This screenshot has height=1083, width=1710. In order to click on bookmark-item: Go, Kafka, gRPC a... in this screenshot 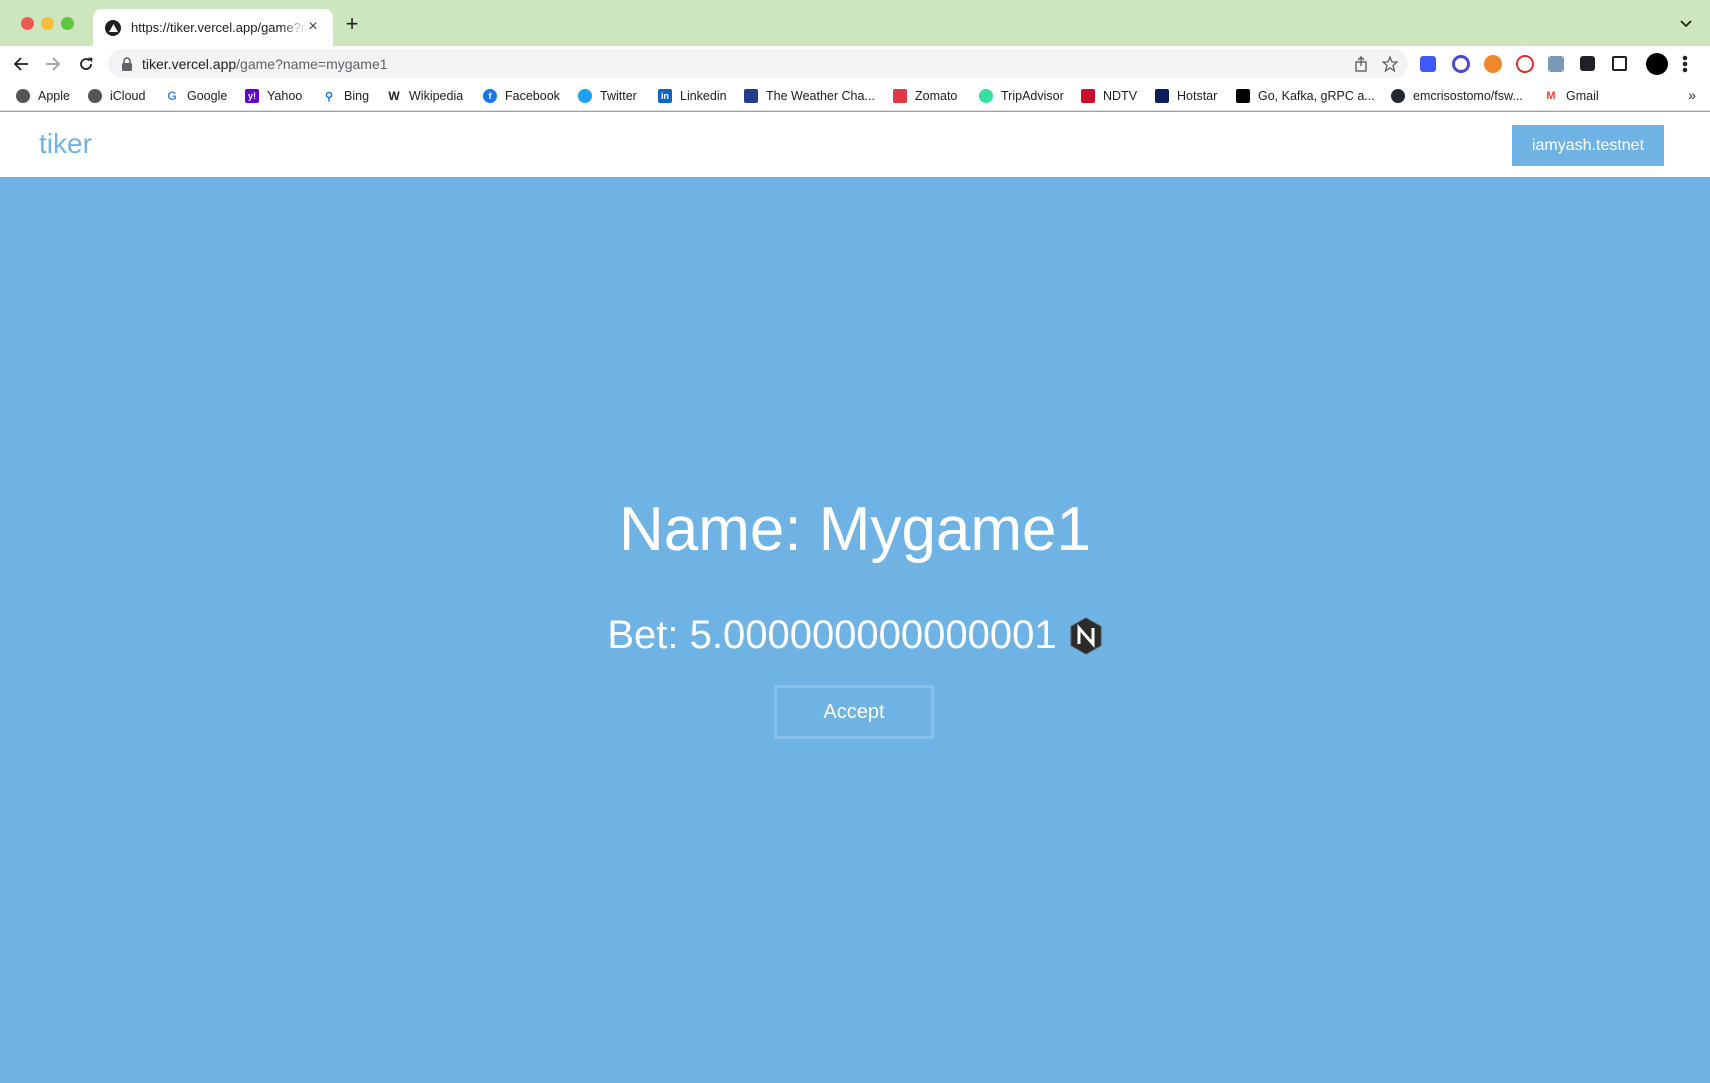, I will do `click(1305, 96)`.